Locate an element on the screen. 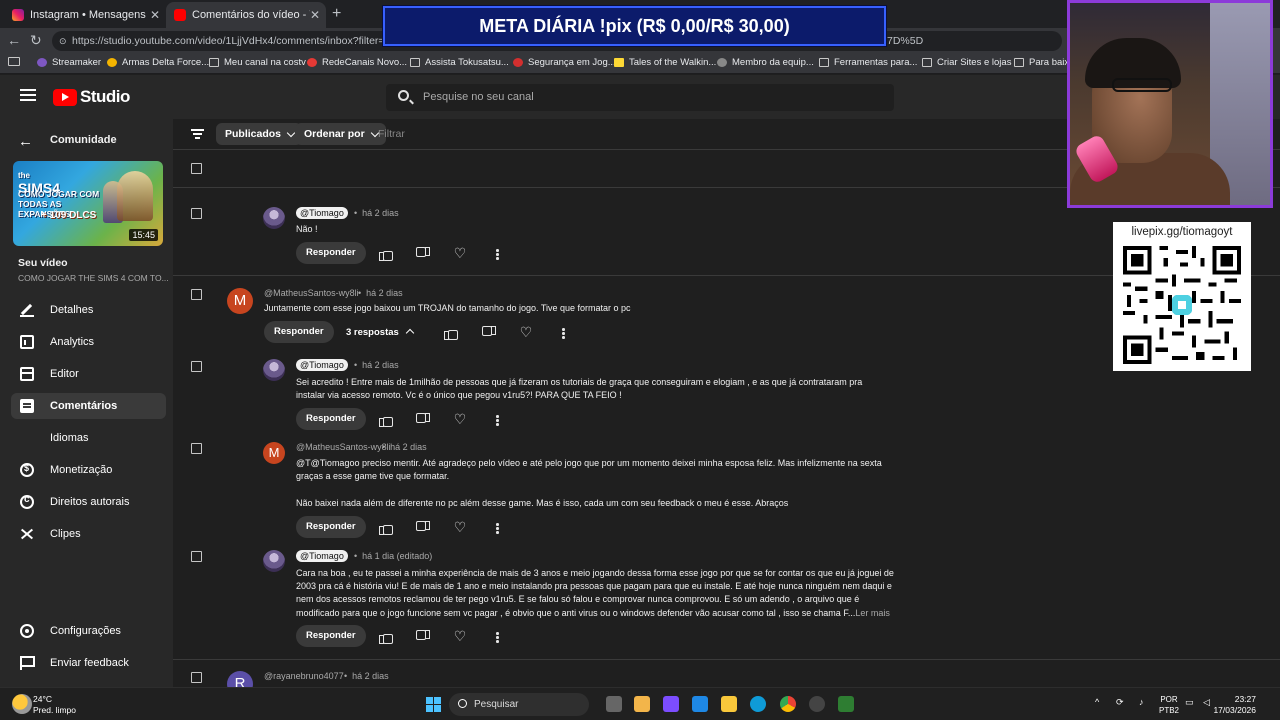 This screenshot has width=1280, height=720. edge-icon is located at coordinates (758, 704).